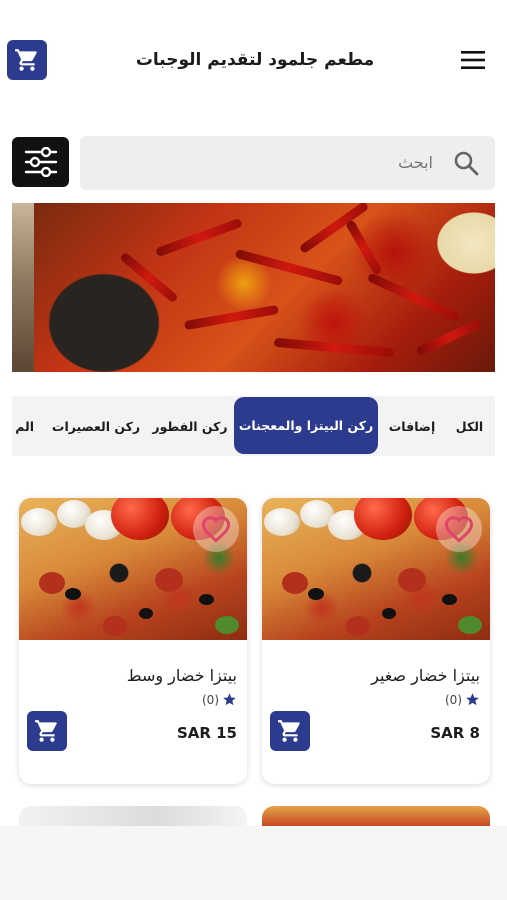  I want to click on menu-icon, so click(473, 60).